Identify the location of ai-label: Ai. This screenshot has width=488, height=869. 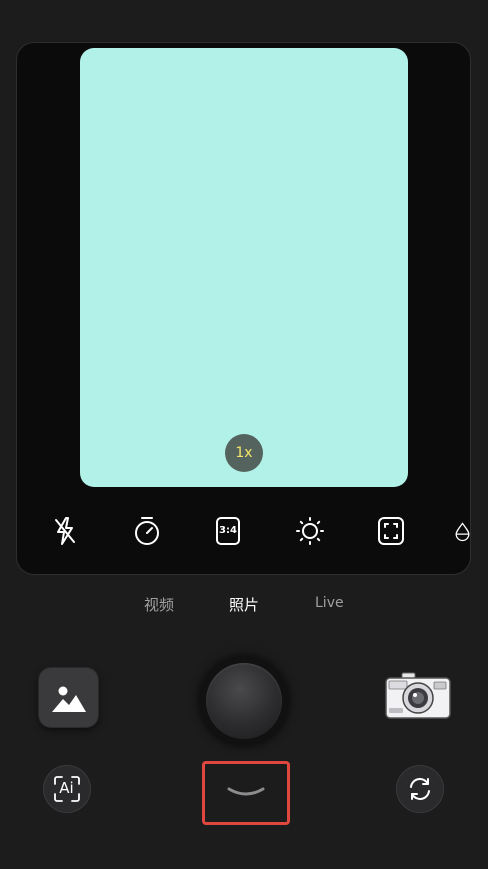
(66, 788).